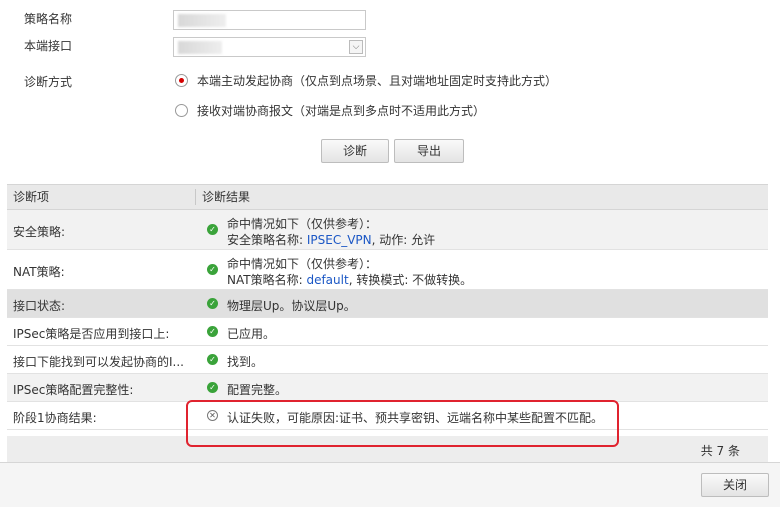 Image resolution: width=780 pixels, height=507 pixels. Describe the element at coordinates (39, 306) in the screenshot. I see `row-item-name: 接口状态:` at that location.